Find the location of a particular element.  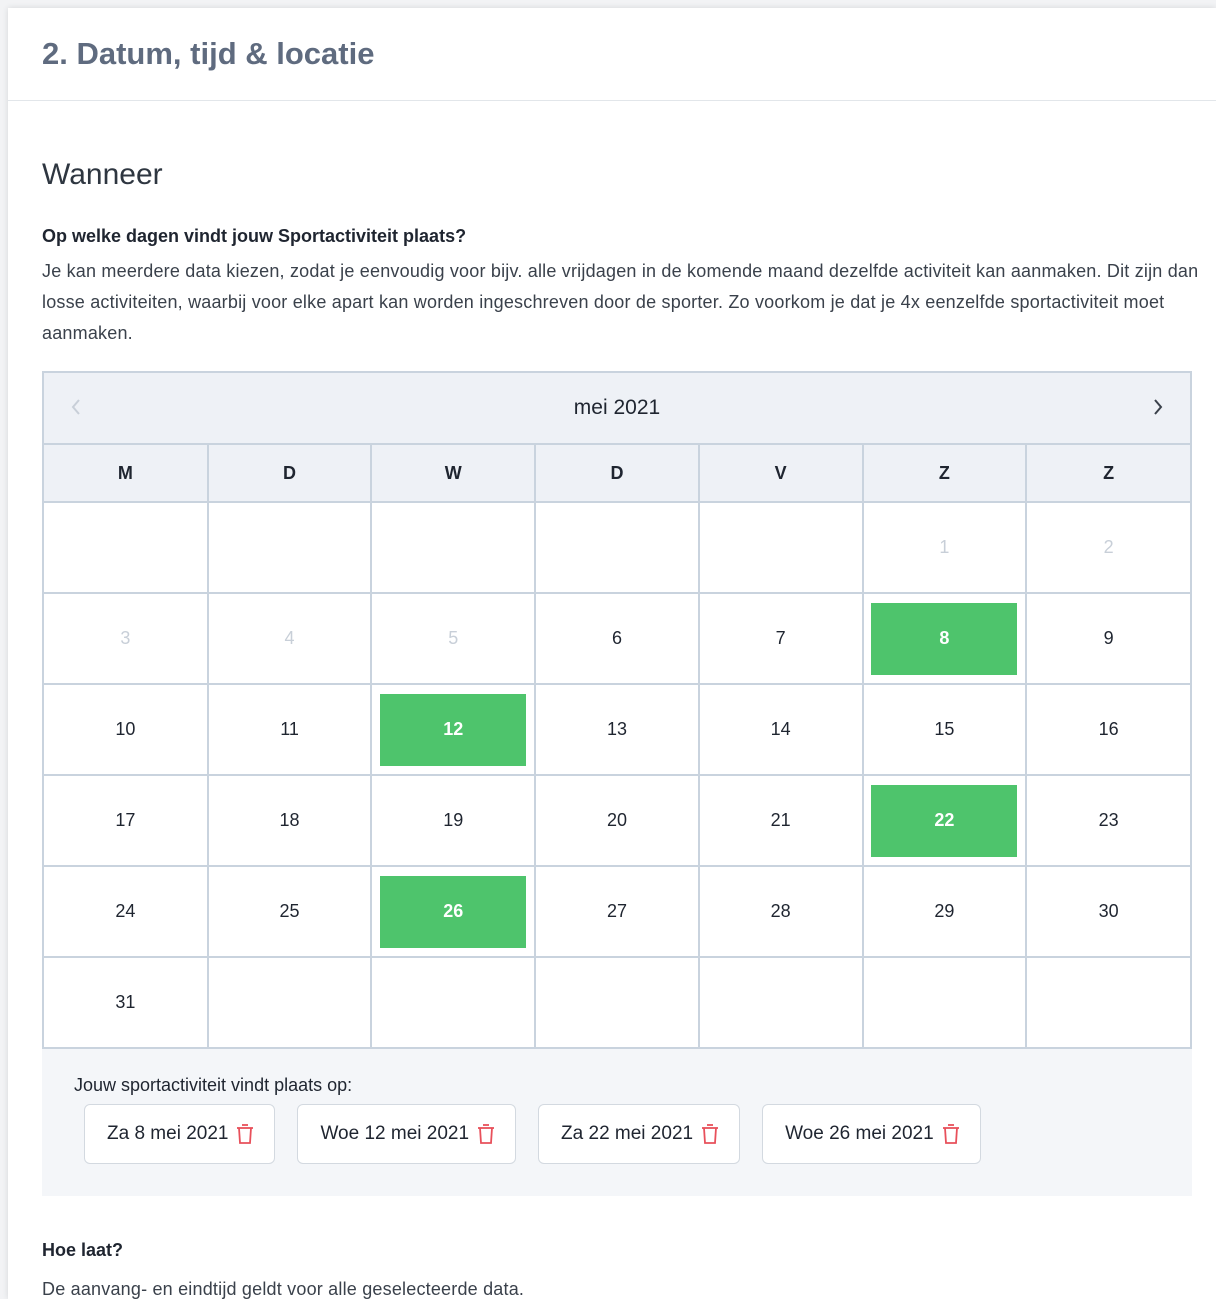

calendar-cell: 26 is located at coordinates (454, 912).